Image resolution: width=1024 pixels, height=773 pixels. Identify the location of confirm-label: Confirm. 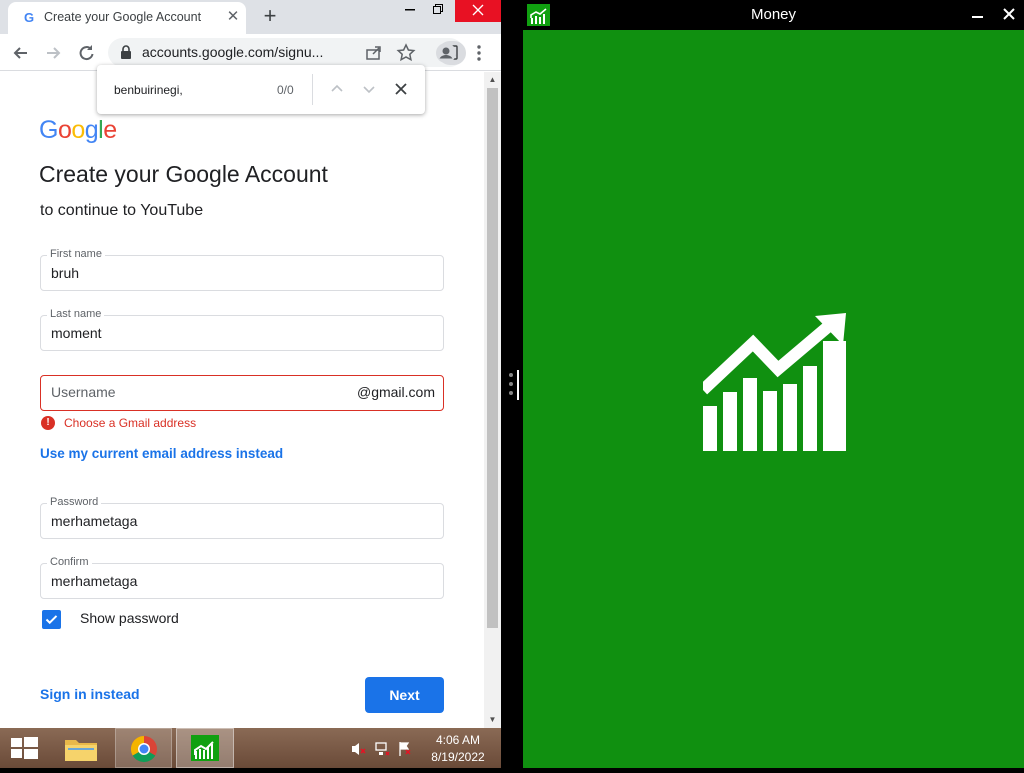
(69, 562).